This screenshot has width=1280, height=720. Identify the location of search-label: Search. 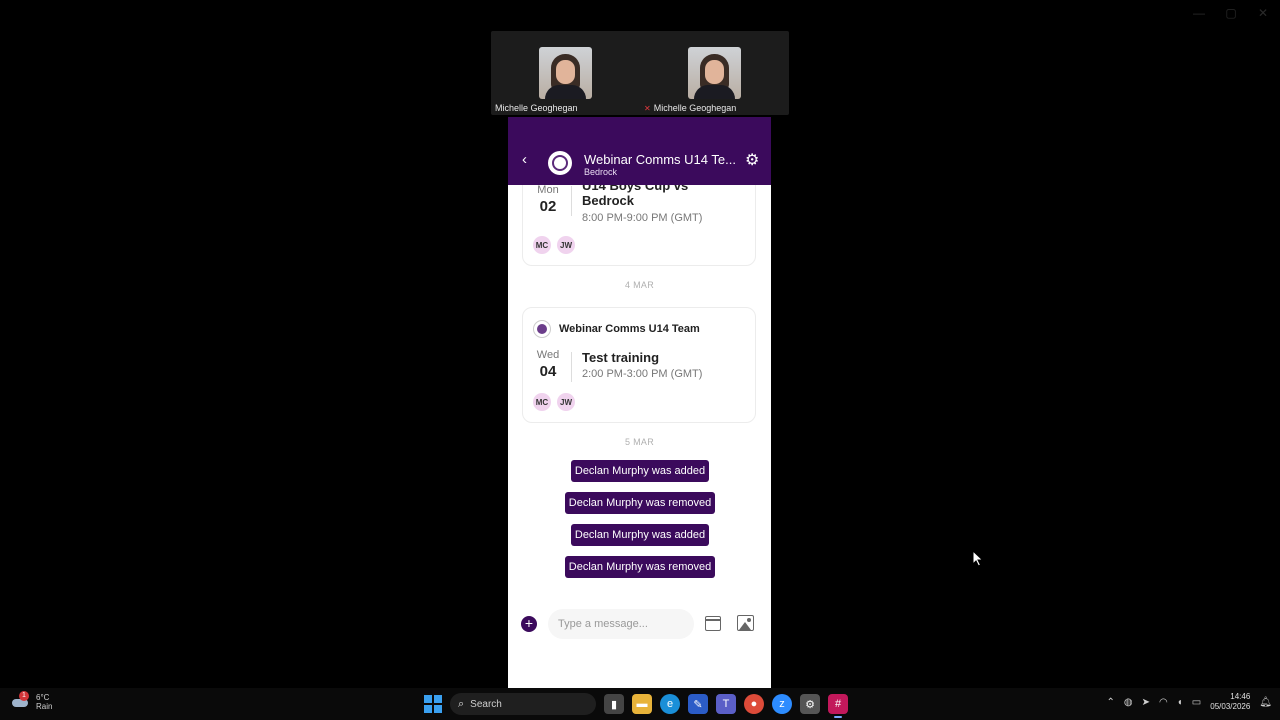
(486, 704).